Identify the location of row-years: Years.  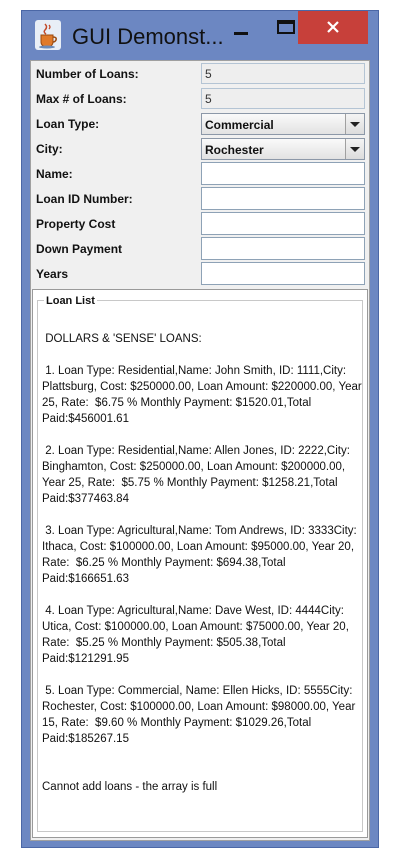
(200, 273).